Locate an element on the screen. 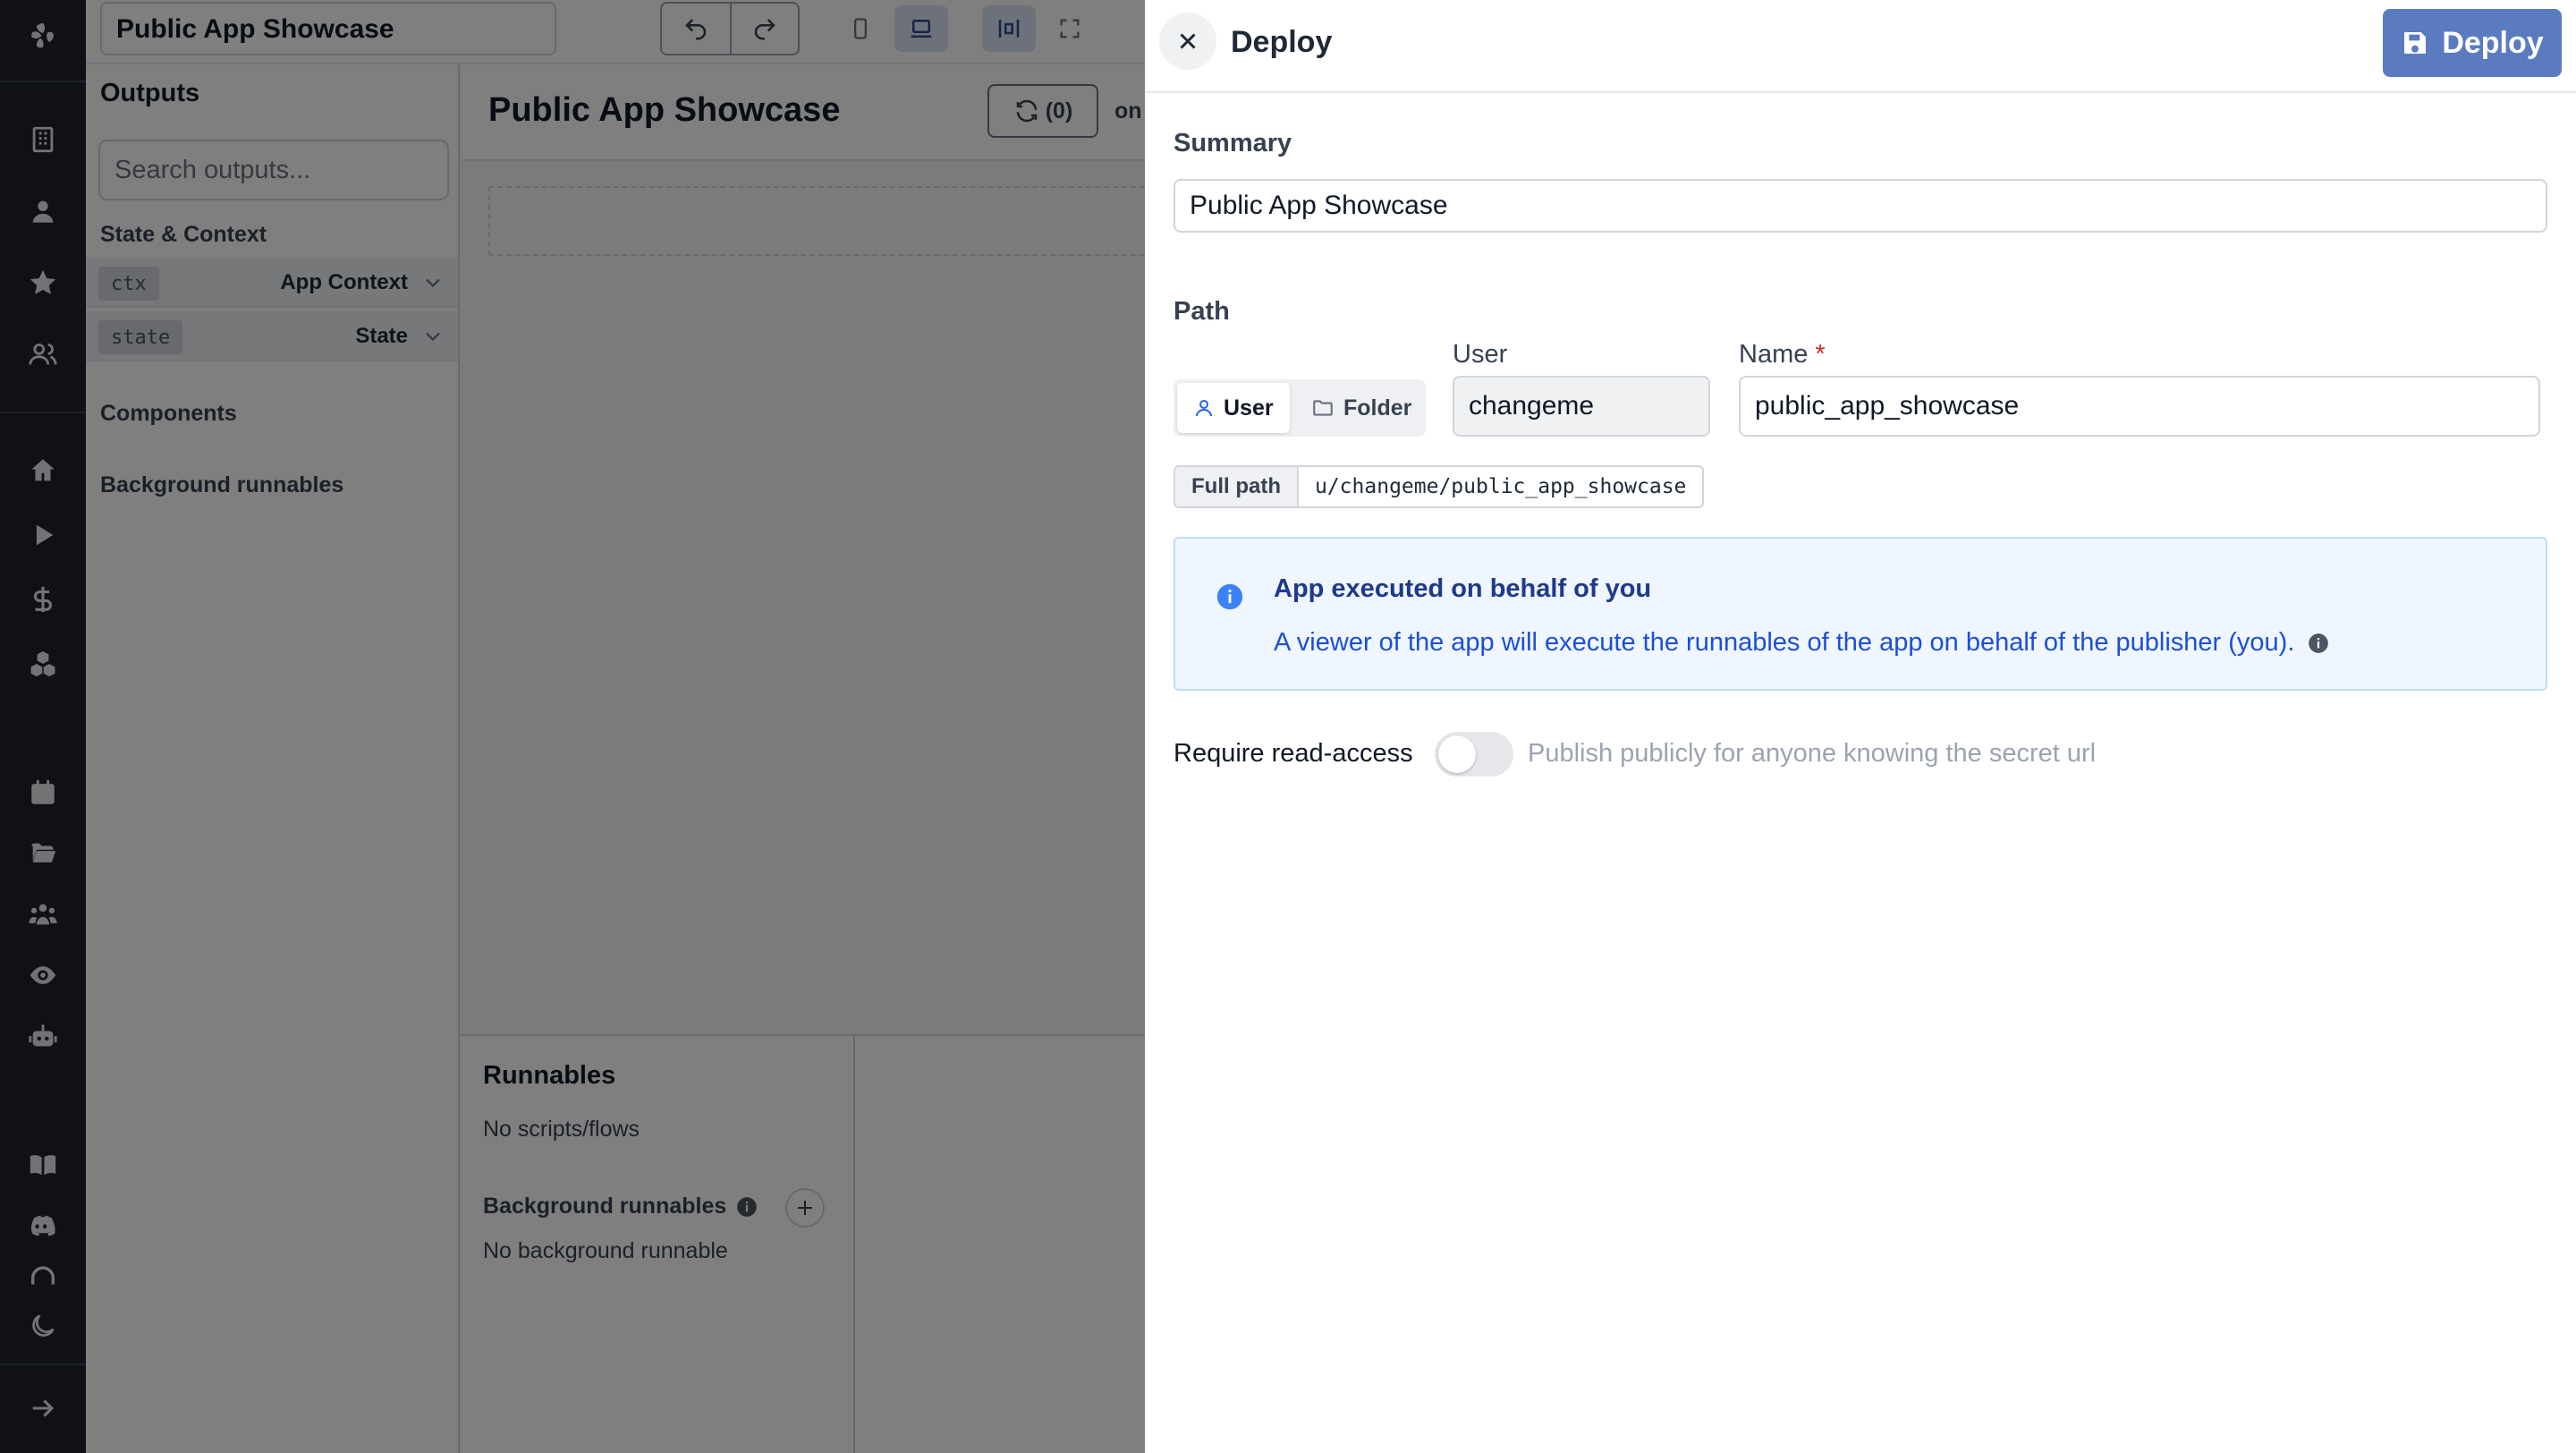 The image size is (2576, 1453). deploy-button-label: Deploy is located at coordinates (2493, 42).